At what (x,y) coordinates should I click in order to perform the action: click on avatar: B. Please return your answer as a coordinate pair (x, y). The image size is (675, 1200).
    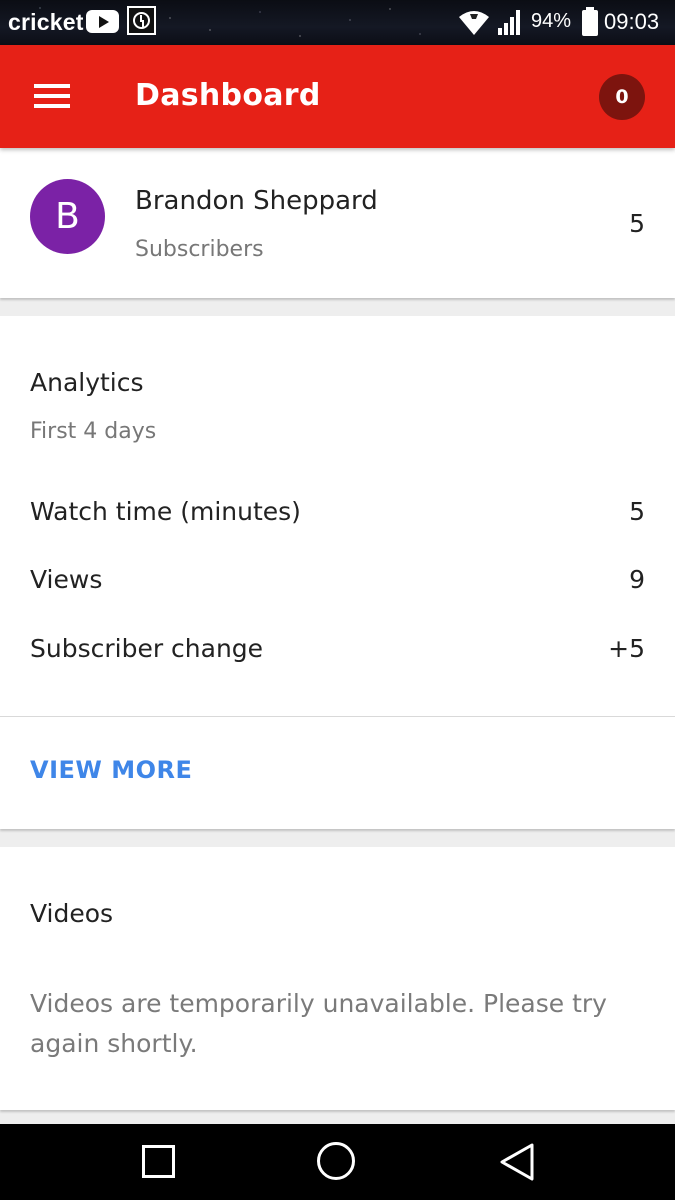
    Looking at the image, I should click on (67, 216).